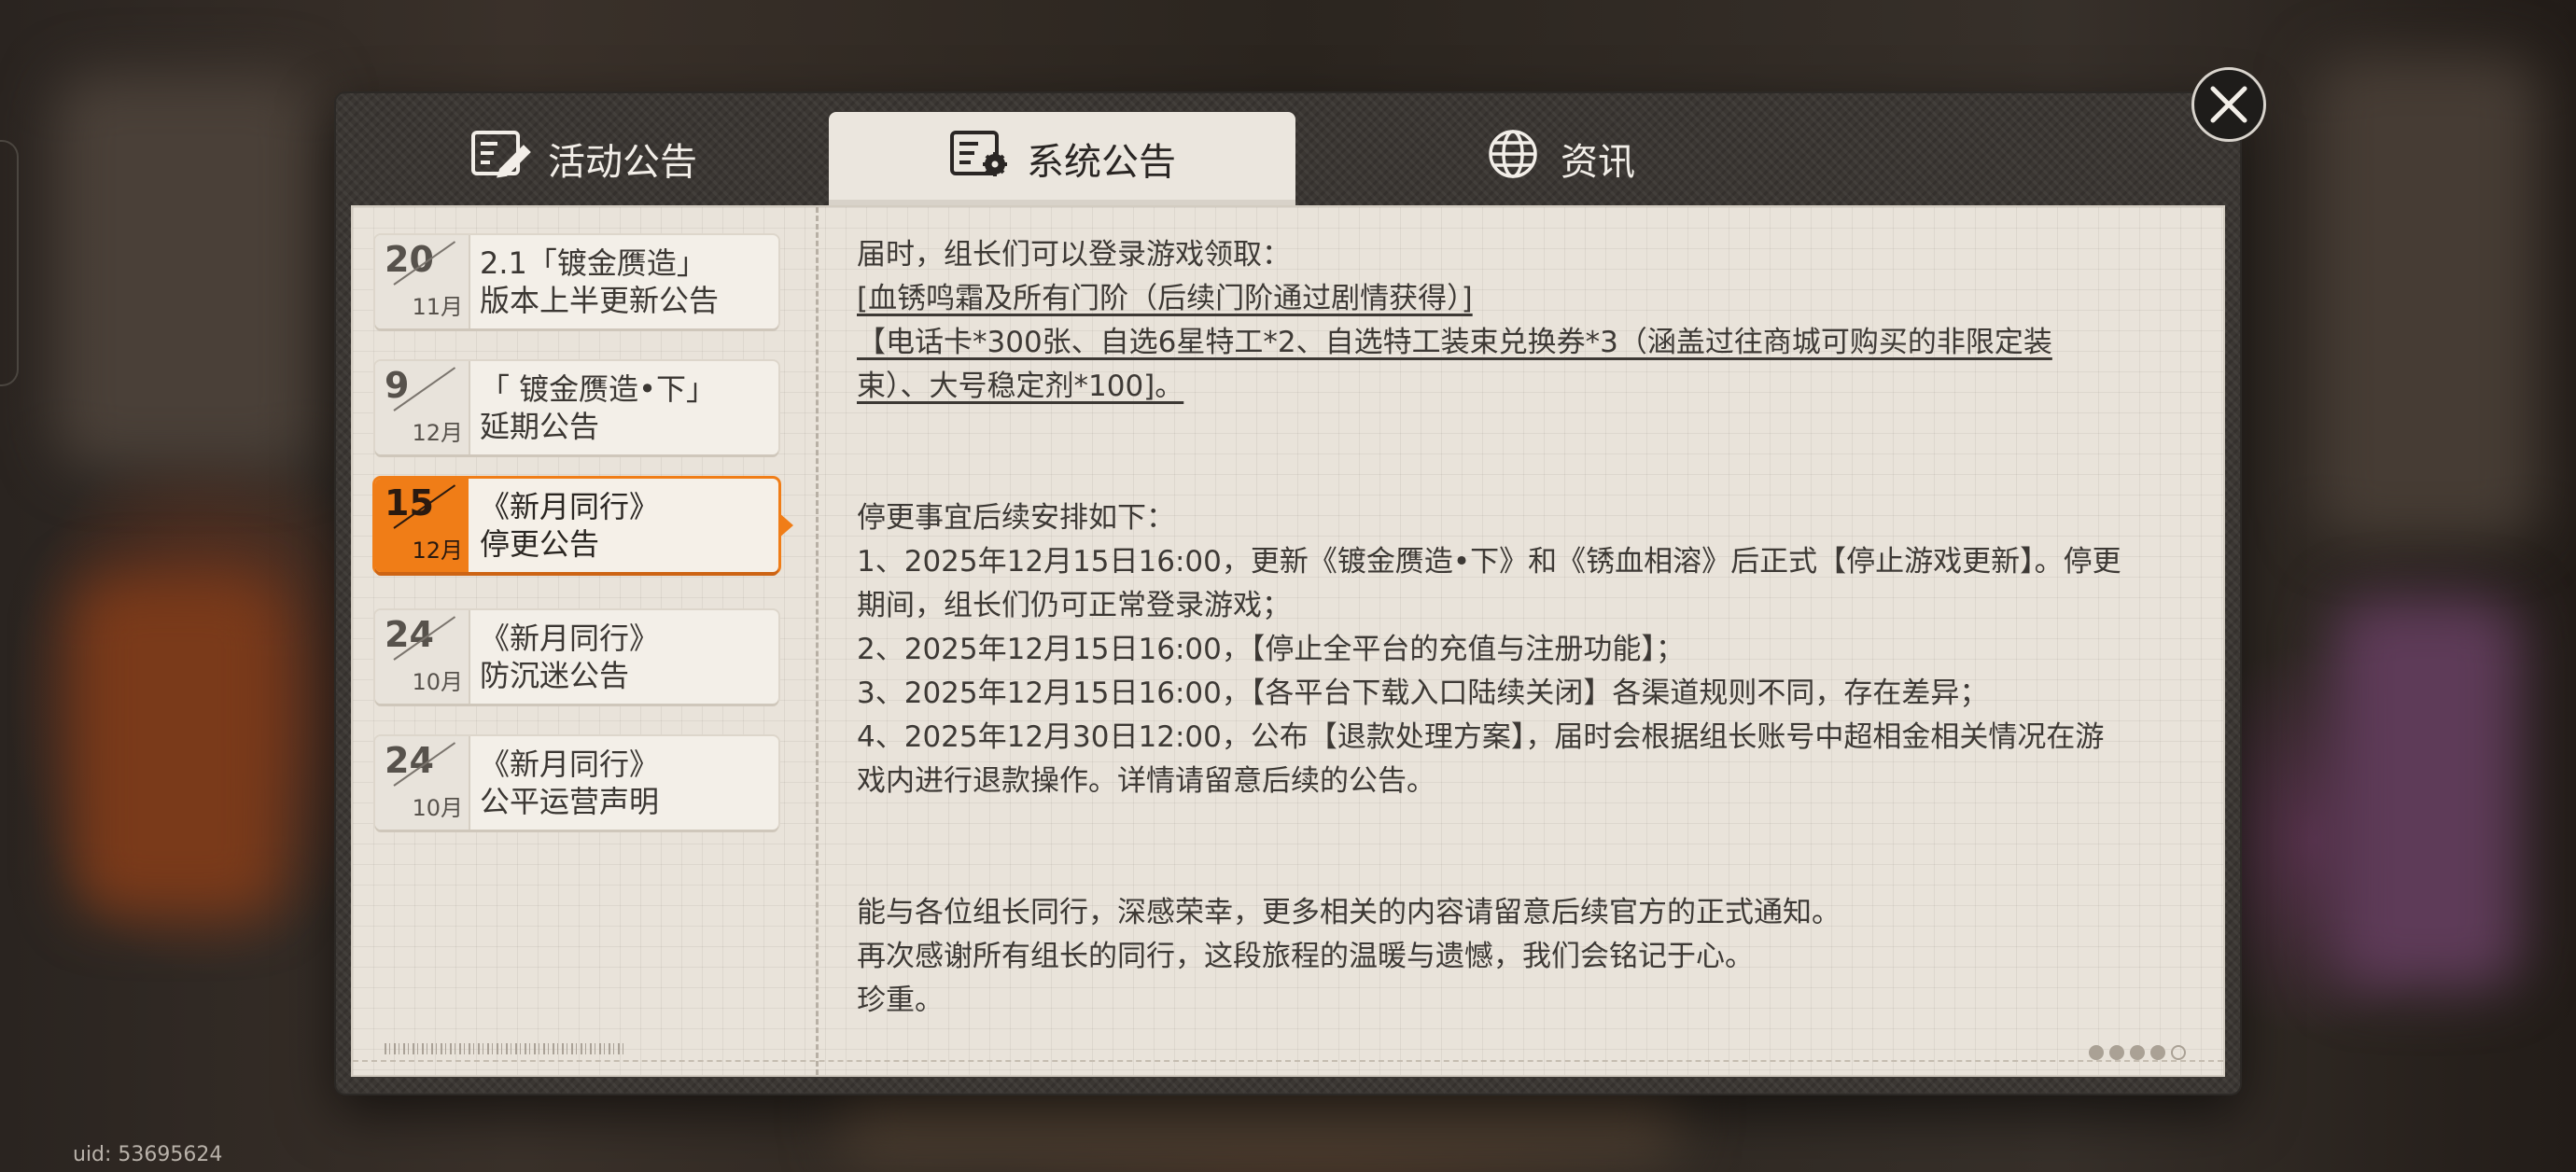 Image resolution: width=2576 pixels, height=1172 pixels. What do you see at coordinates (2137, 1052) in the screenshot?
I see `page-dots` at bounding box center [2137, 1052].